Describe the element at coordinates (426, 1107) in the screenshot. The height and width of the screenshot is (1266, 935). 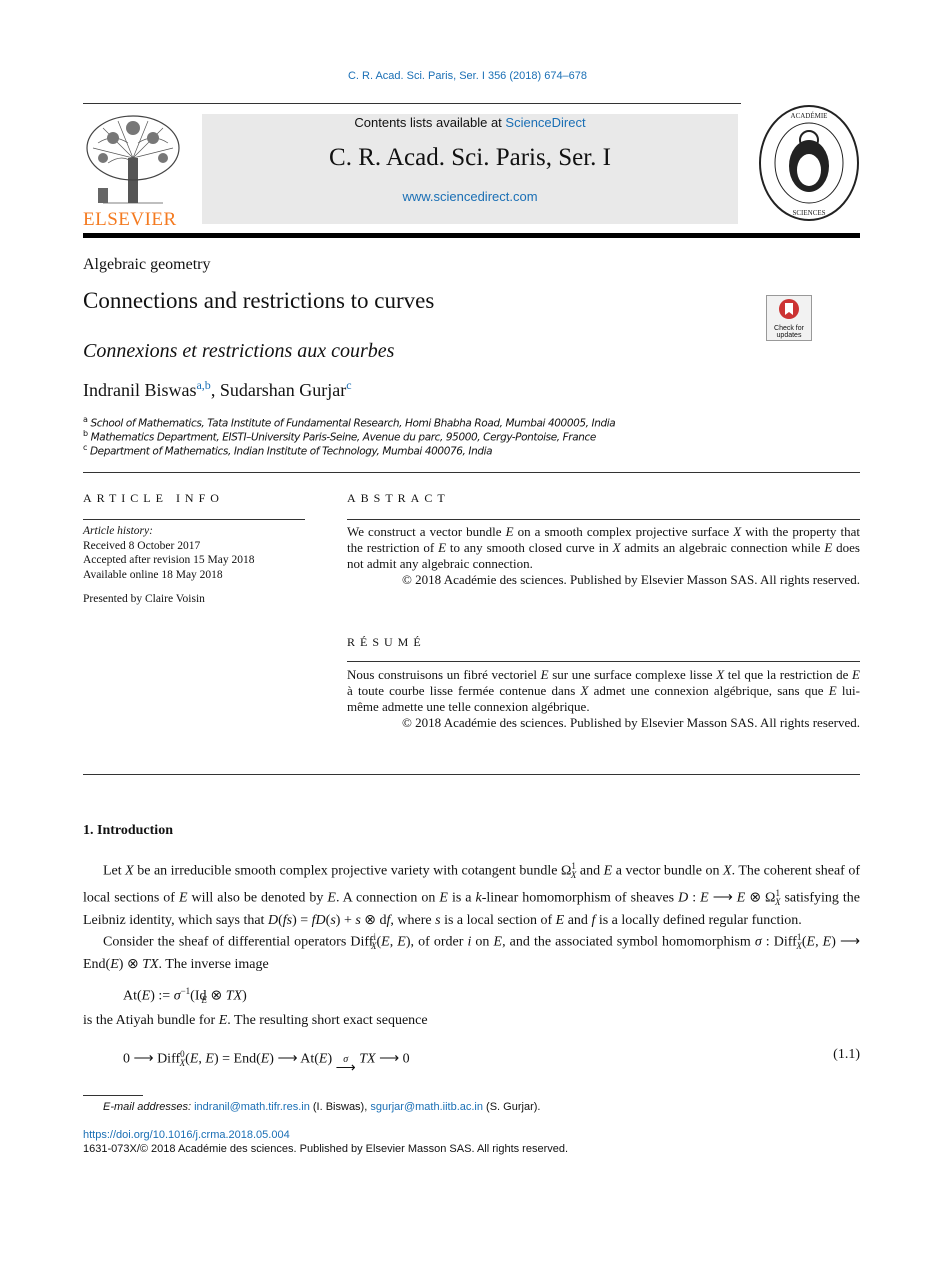
I see `email-link-gurjar: sgurjar@math.iitb.ac.in` at that location.